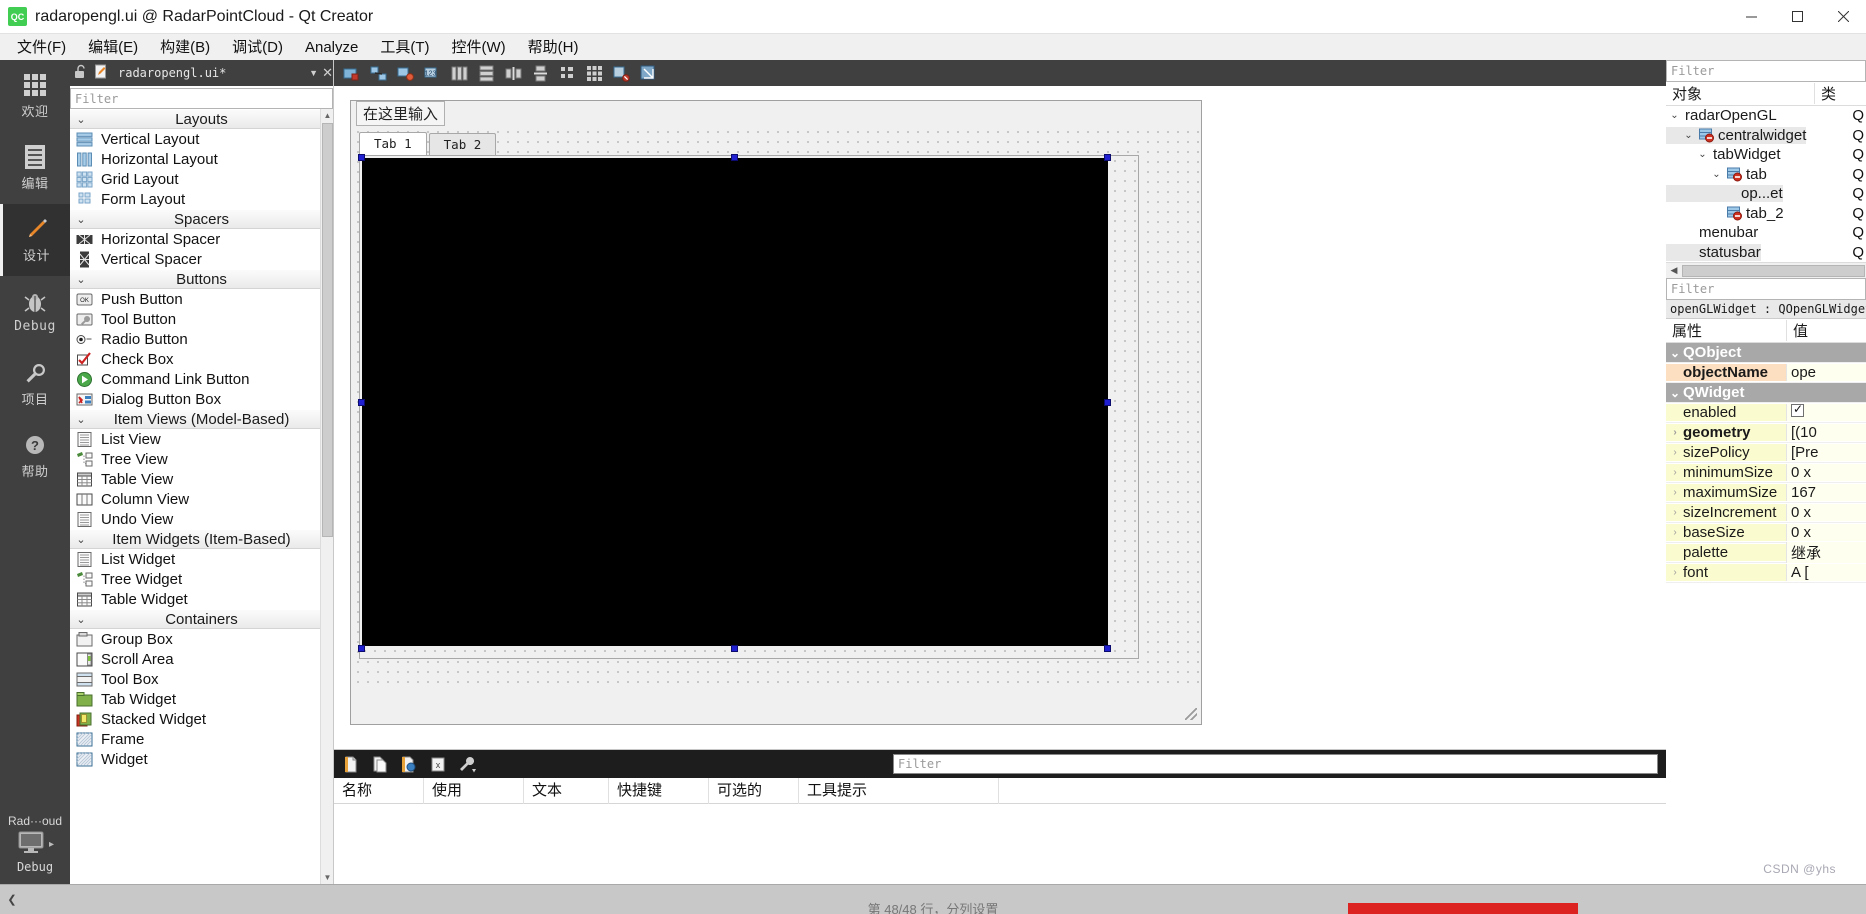  Describe the element at coordinates (1826, 512) in the screenshot. I see `property-value: 0 x` at that location.